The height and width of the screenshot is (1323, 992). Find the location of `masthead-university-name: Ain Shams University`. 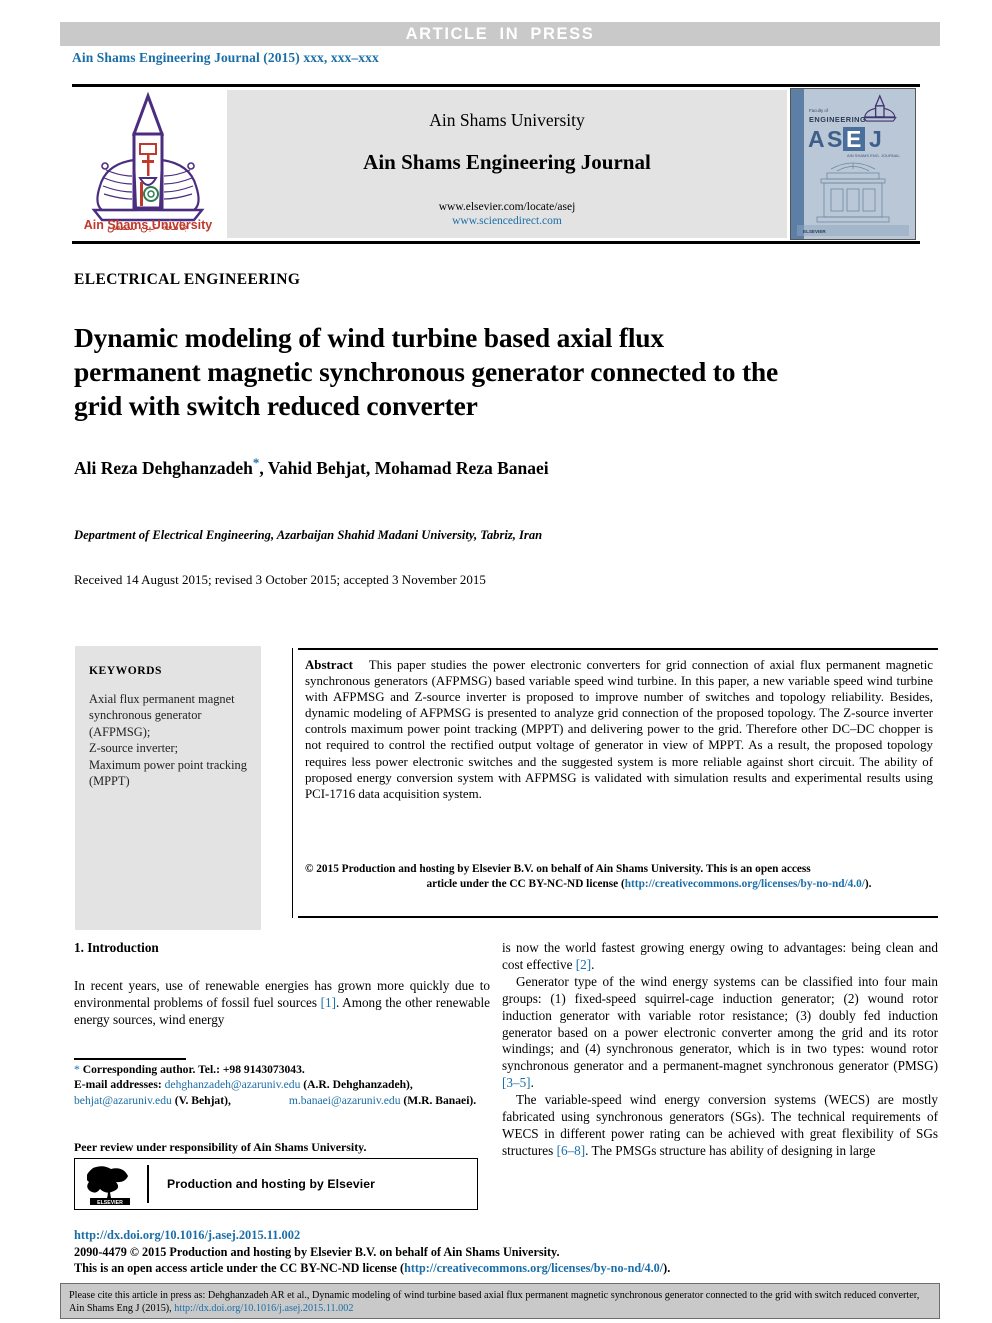

masthead-university-name: Ain Shams University is located at coordinates (507, 120).